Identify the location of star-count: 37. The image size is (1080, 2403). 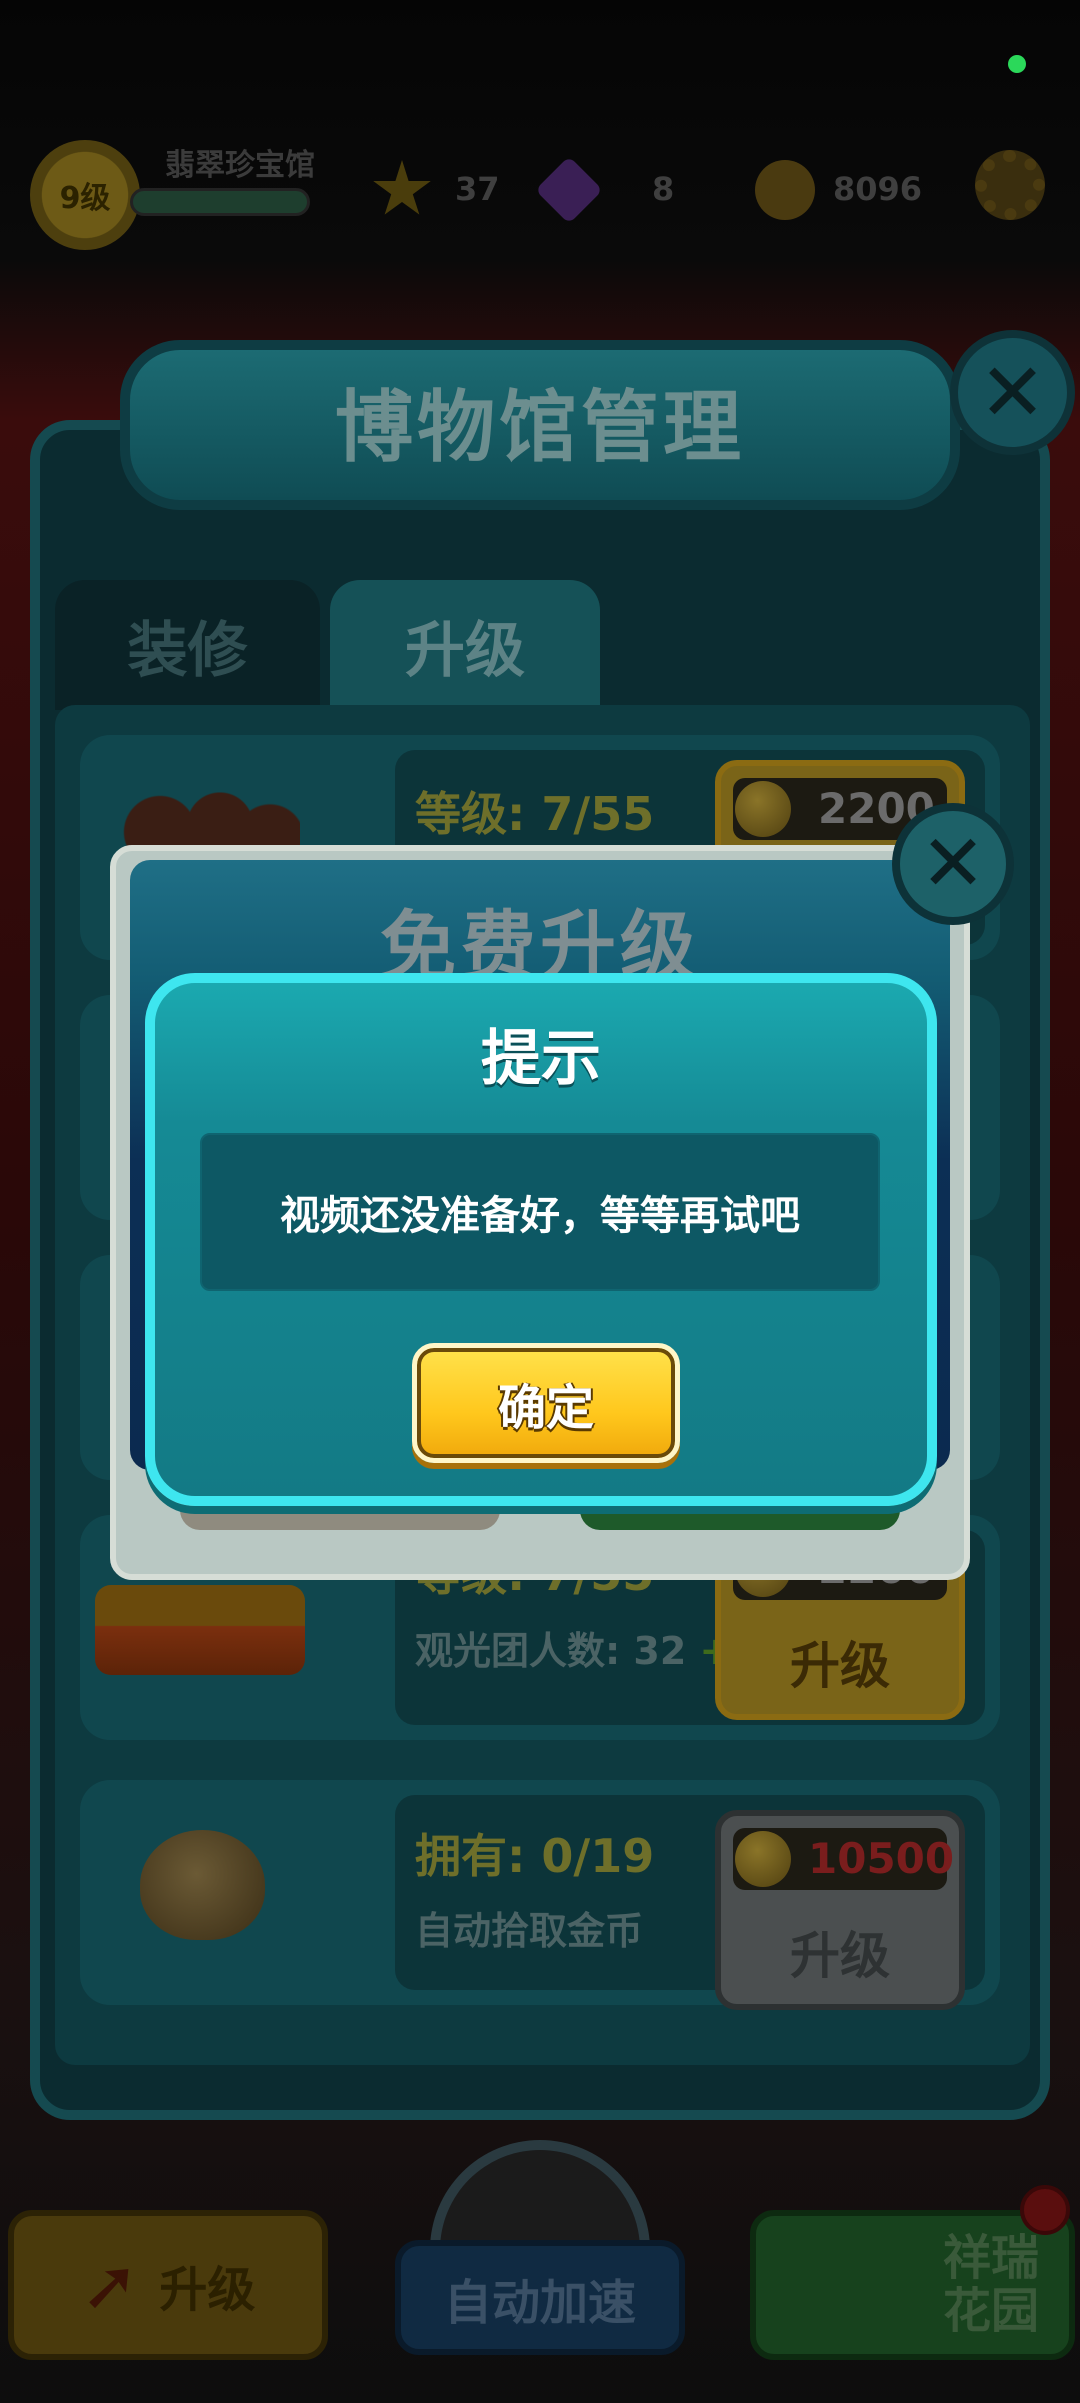
(477, 189).